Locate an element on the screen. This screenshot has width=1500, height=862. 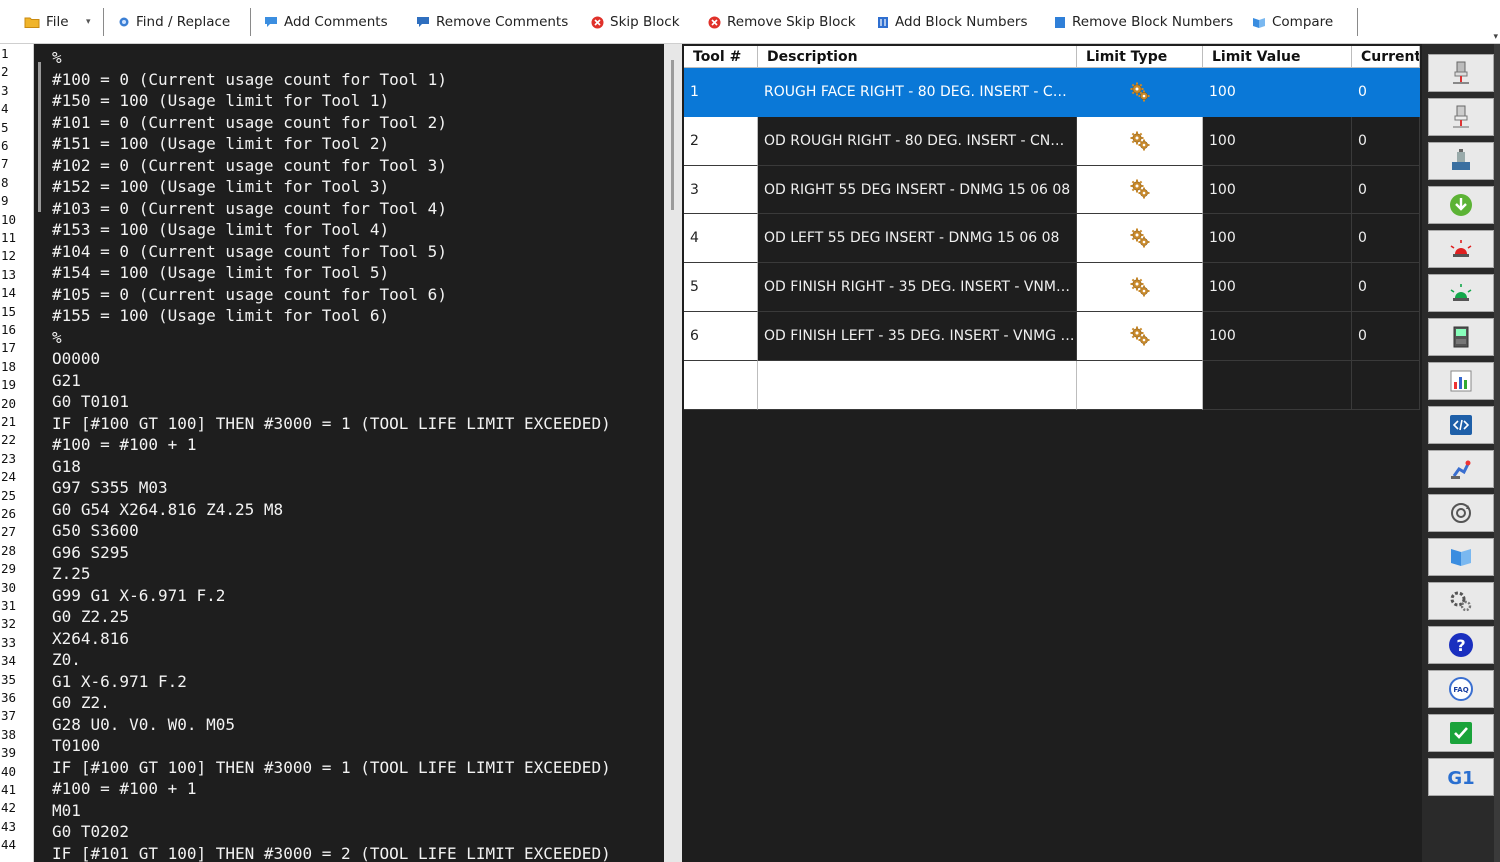
header-limit-value: Limit Value is located at coordinates (1277, 57).